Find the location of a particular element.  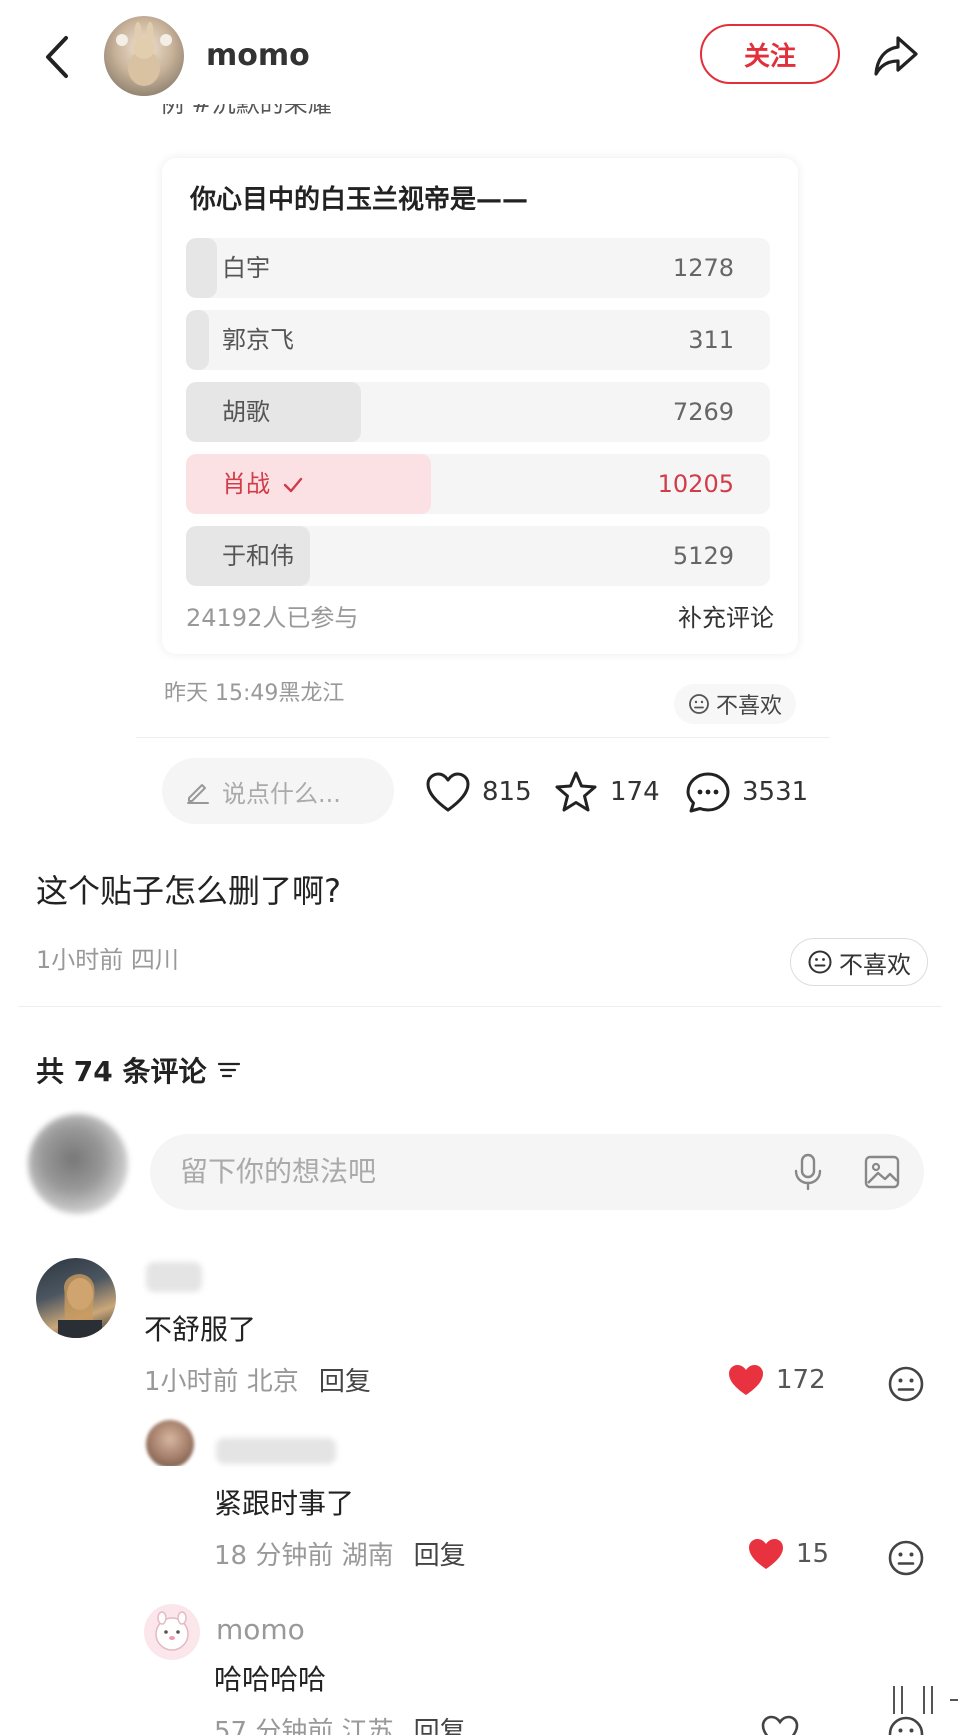

poll-option-label: 肖战 is located at coordinates (263, 484).